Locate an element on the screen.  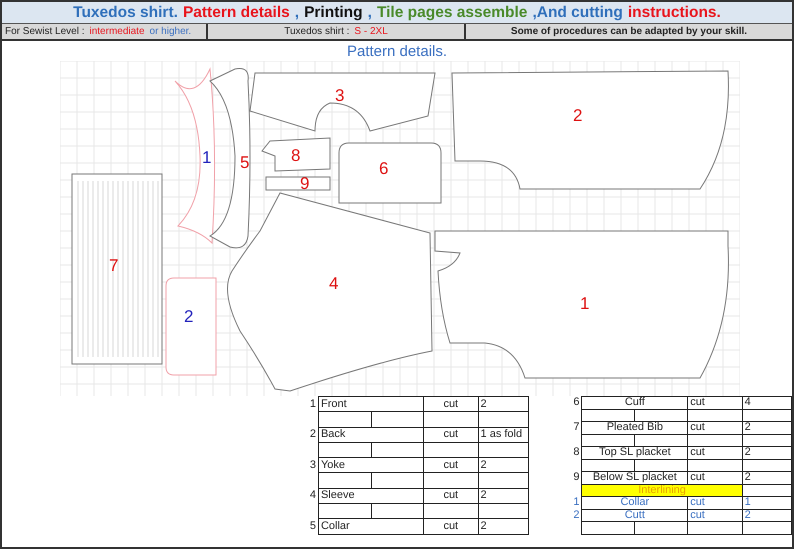
row-number: 3 is located at coordinates (312, 465).